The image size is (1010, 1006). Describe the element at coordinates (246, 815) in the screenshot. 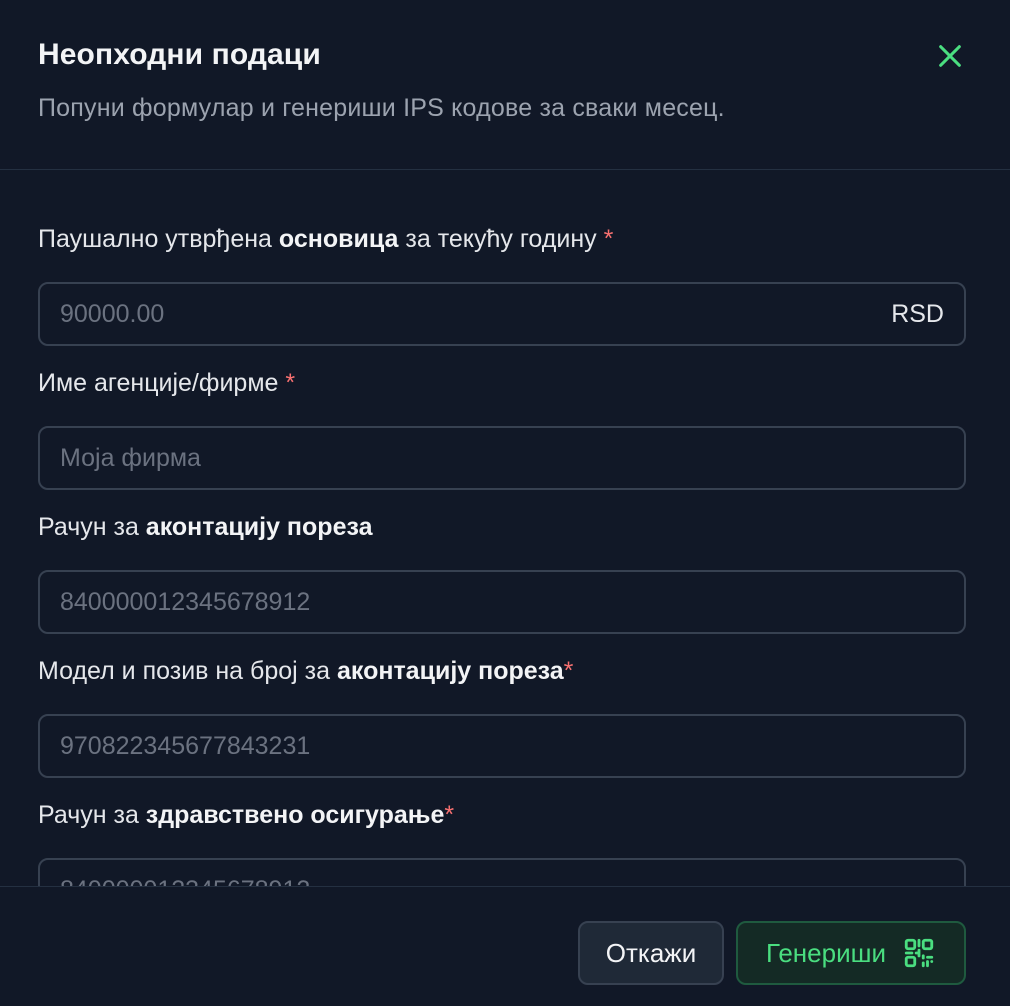

I see `health-account-label: Рачун за здравствено осигурање*` at that location.